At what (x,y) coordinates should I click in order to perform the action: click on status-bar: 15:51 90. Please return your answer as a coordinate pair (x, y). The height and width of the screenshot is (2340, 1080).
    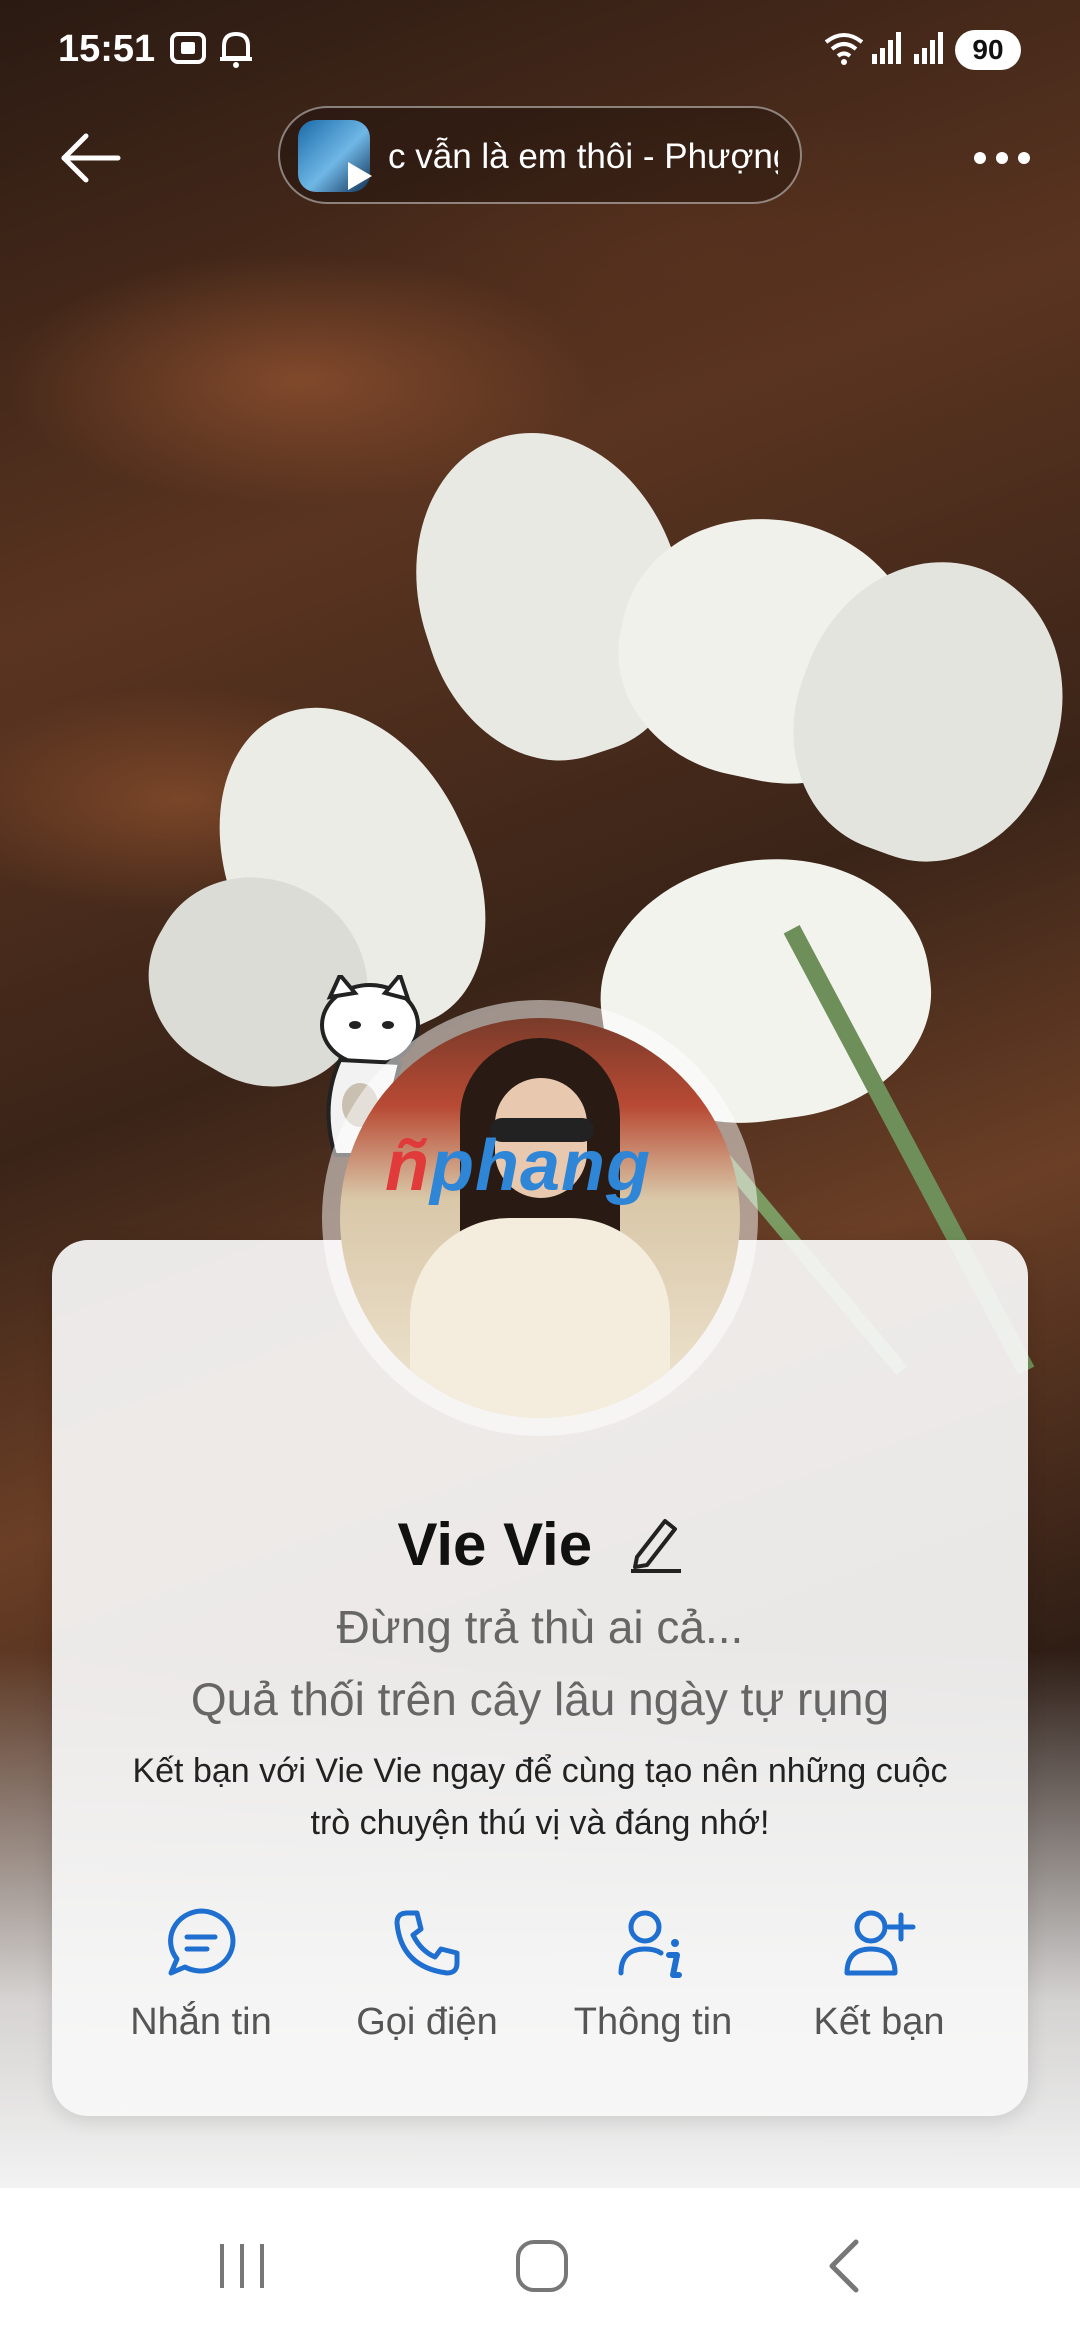
    Looking at the image, I should click on (540, 50).